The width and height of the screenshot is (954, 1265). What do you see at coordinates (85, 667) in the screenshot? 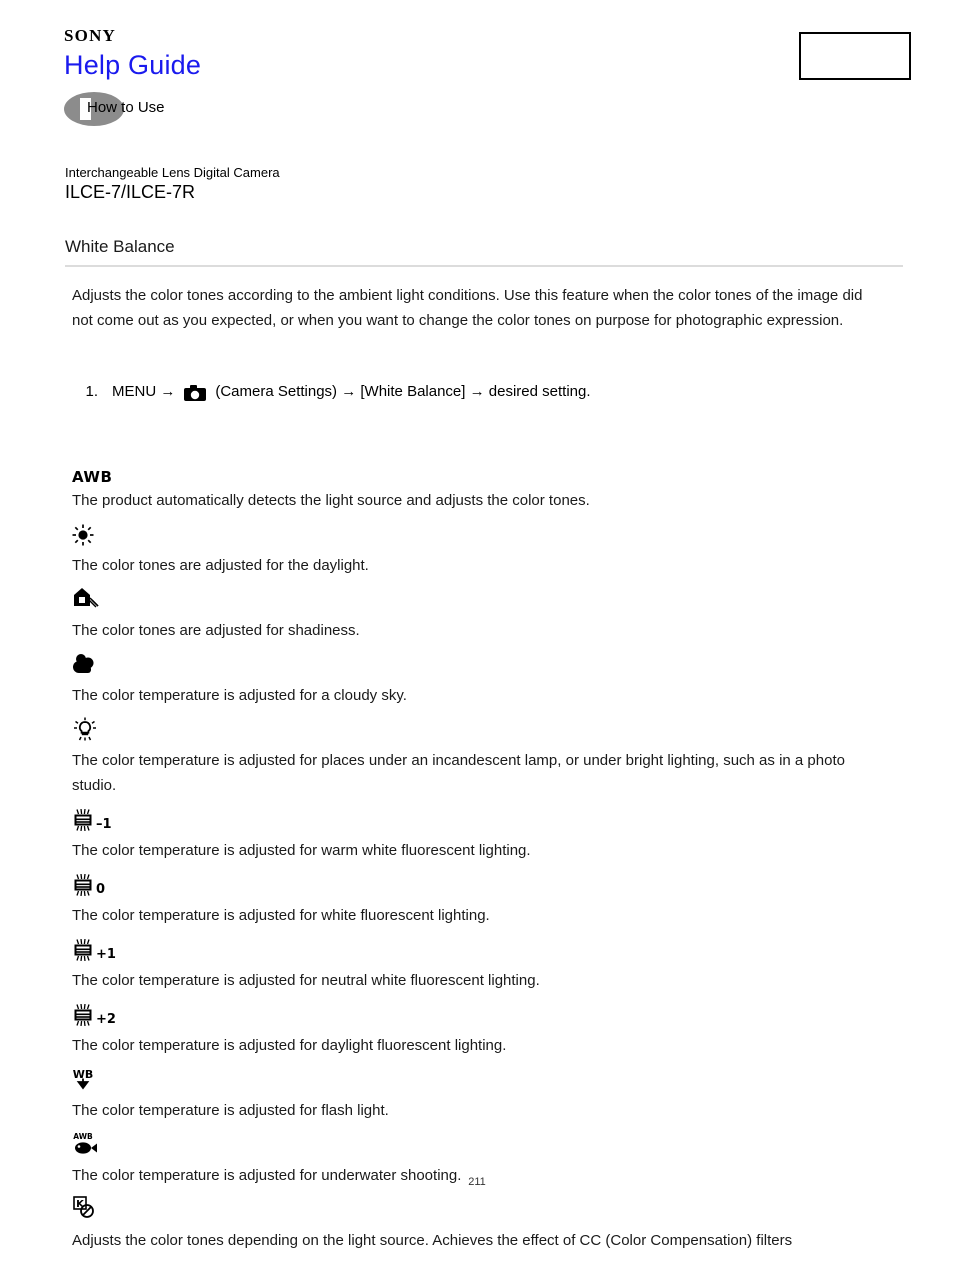
I see `cloudy-icon` at bounding box center [85, 667].